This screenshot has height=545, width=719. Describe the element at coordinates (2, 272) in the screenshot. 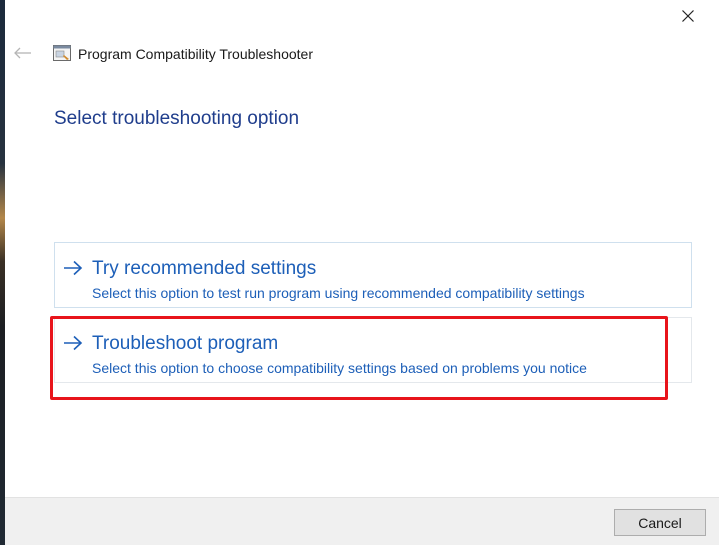

I see `desktop-background-edge` at that location.